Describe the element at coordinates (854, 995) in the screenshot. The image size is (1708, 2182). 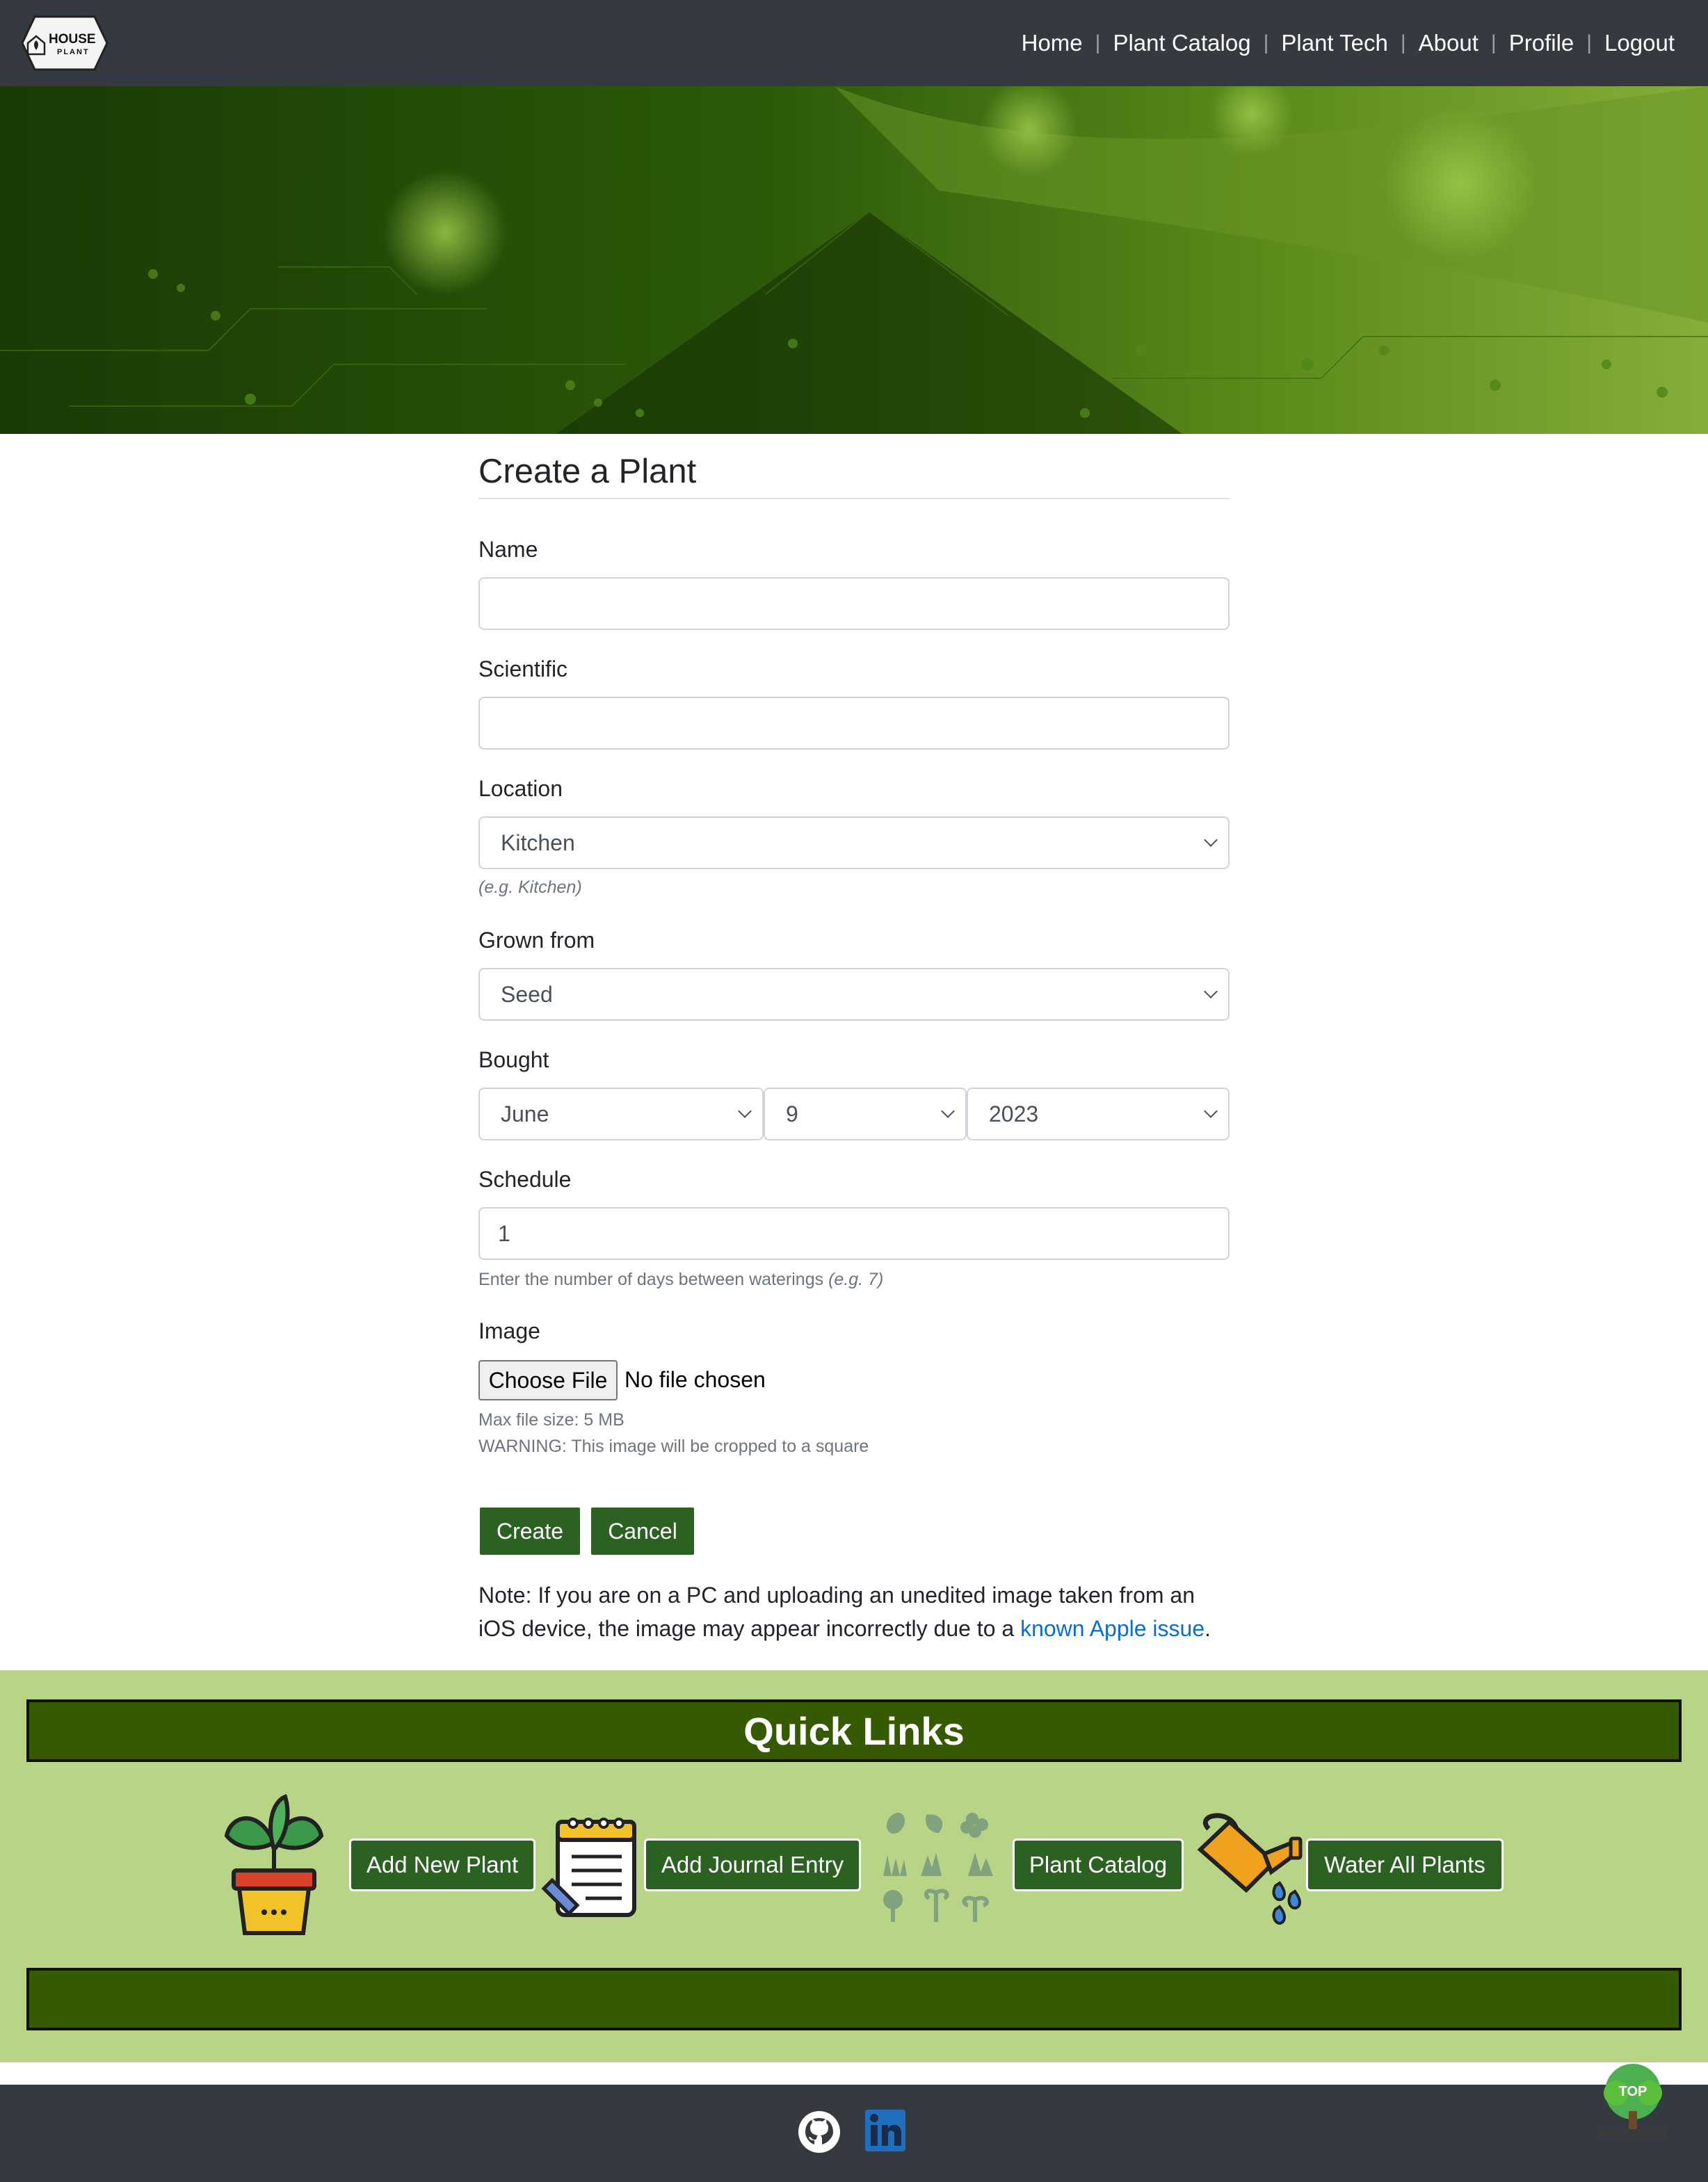
I see `grown-from-select: Seed` at that location.